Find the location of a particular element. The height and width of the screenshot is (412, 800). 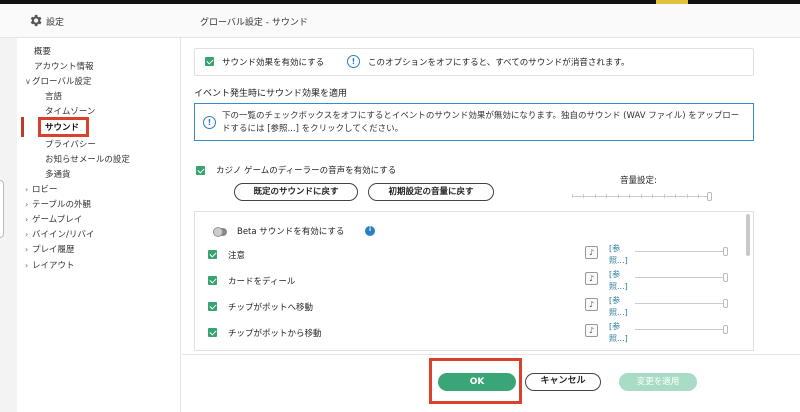

sidebar-item-buyin-rebuy: › バイイン/リバイ is located at coordinates (59, 234).